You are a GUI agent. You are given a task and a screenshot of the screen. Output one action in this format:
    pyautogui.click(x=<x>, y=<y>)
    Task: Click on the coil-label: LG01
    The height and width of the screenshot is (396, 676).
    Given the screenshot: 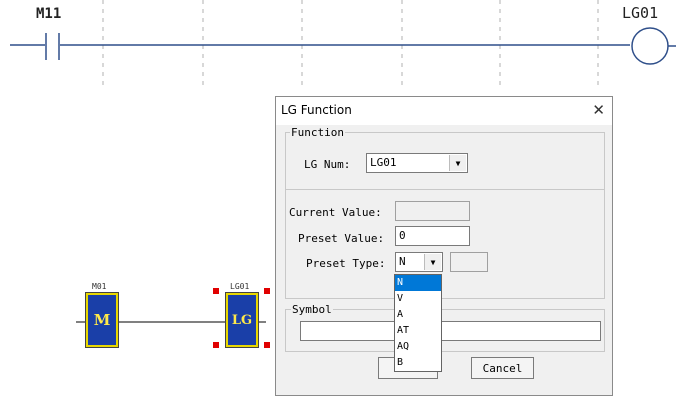 What is the action you would take?
    pyautogui.click(x=640, y=13)
    